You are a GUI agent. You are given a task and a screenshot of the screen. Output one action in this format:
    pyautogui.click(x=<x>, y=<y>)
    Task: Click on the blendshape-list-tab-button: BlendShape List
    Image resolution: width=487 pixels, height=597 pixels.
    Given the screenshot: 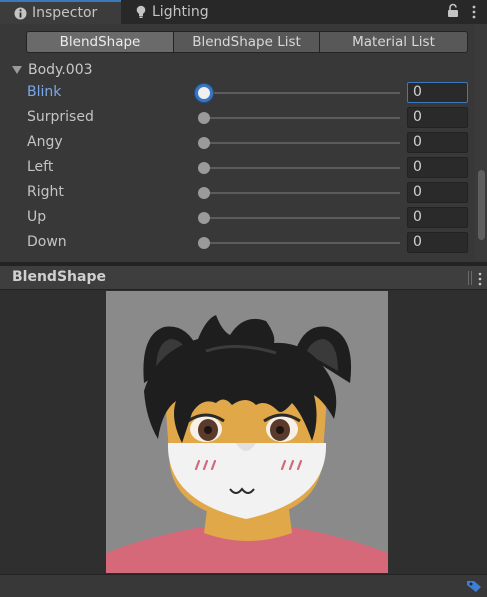 What is the action you would take?
    pyautogui.click(x=246, y=42)
    